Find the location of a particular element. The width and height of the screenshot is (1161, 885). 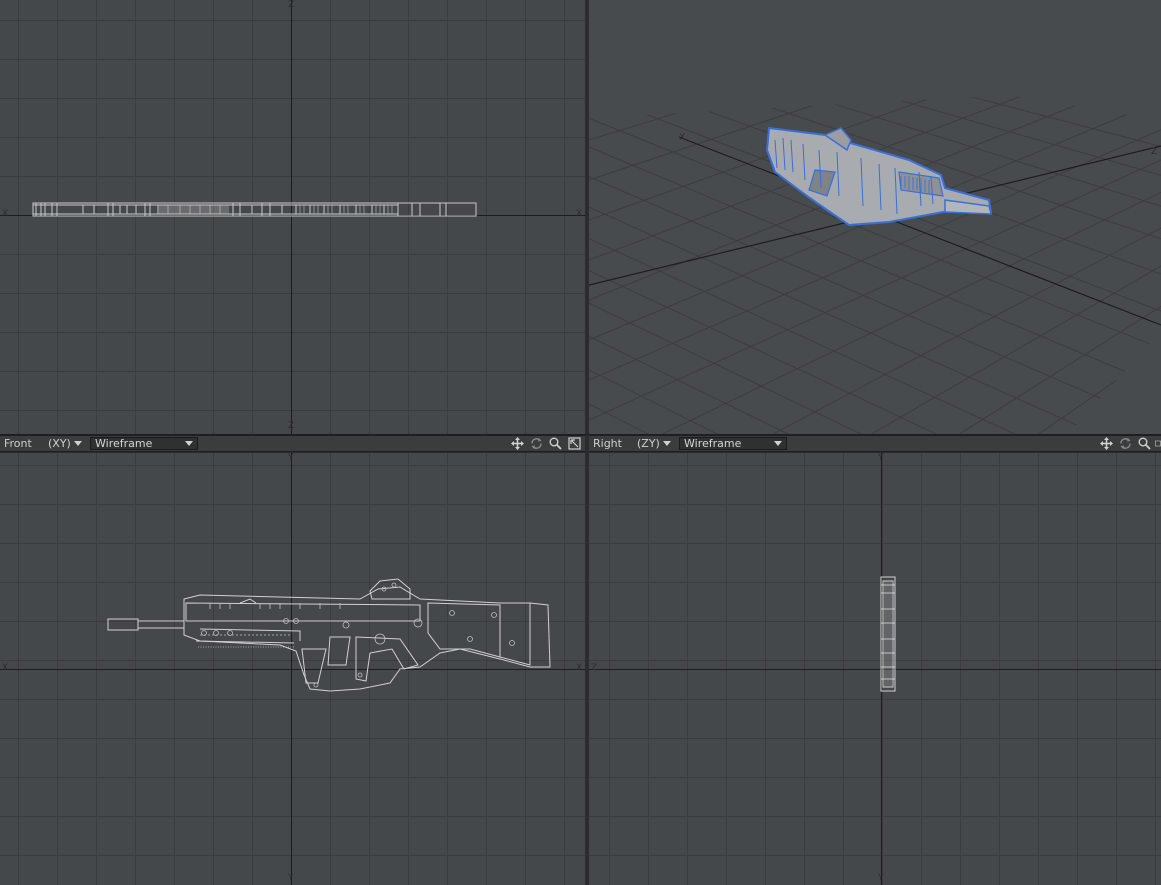

view-type-label: Right is located at coordinates (613, 443).